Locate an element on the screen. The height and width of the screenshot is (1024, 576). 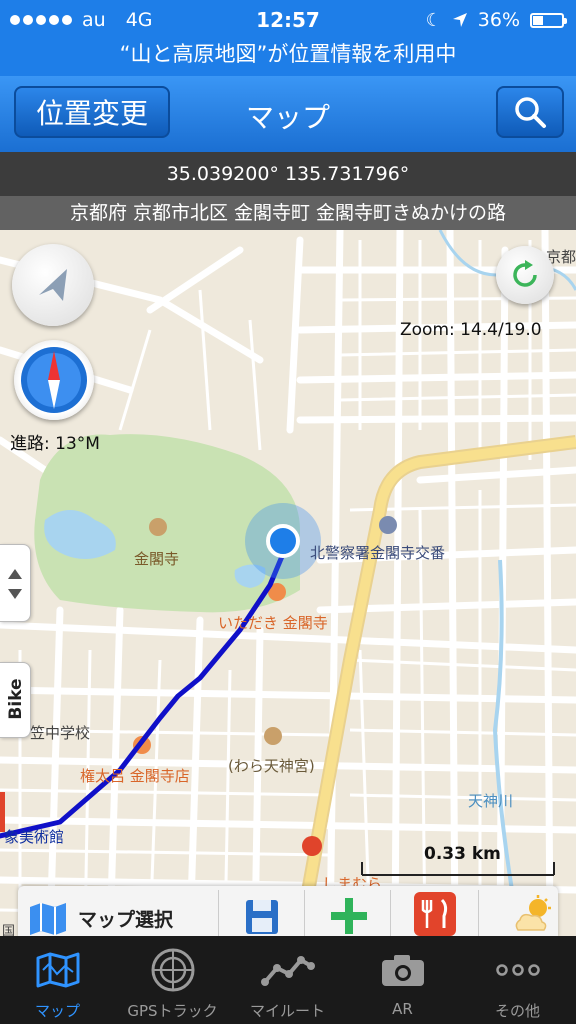
tab-map: マップ is located at coordinates (57, 980).